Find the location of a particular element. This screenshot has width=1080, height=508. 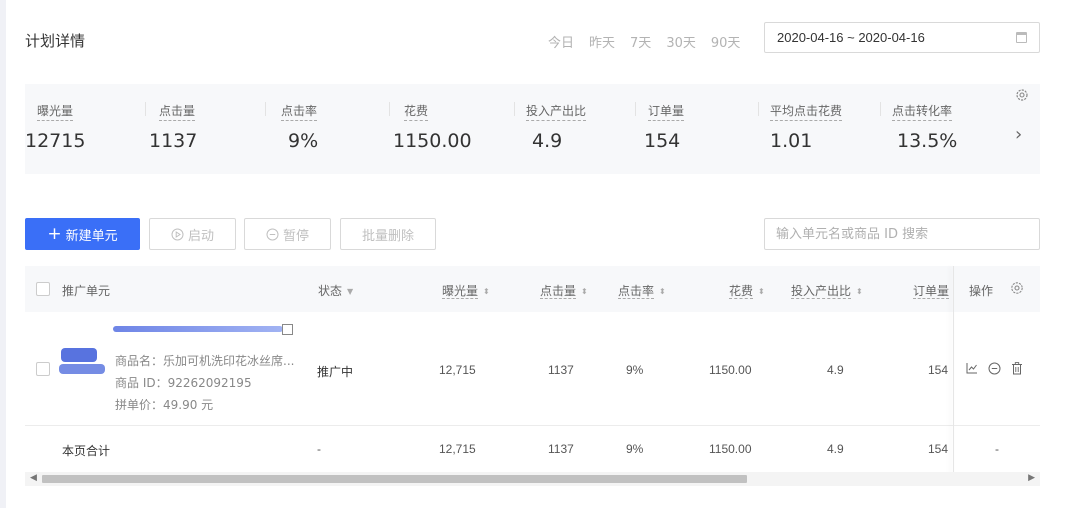

quick-date-90days: 90天 is located at coordinates (726, 41).